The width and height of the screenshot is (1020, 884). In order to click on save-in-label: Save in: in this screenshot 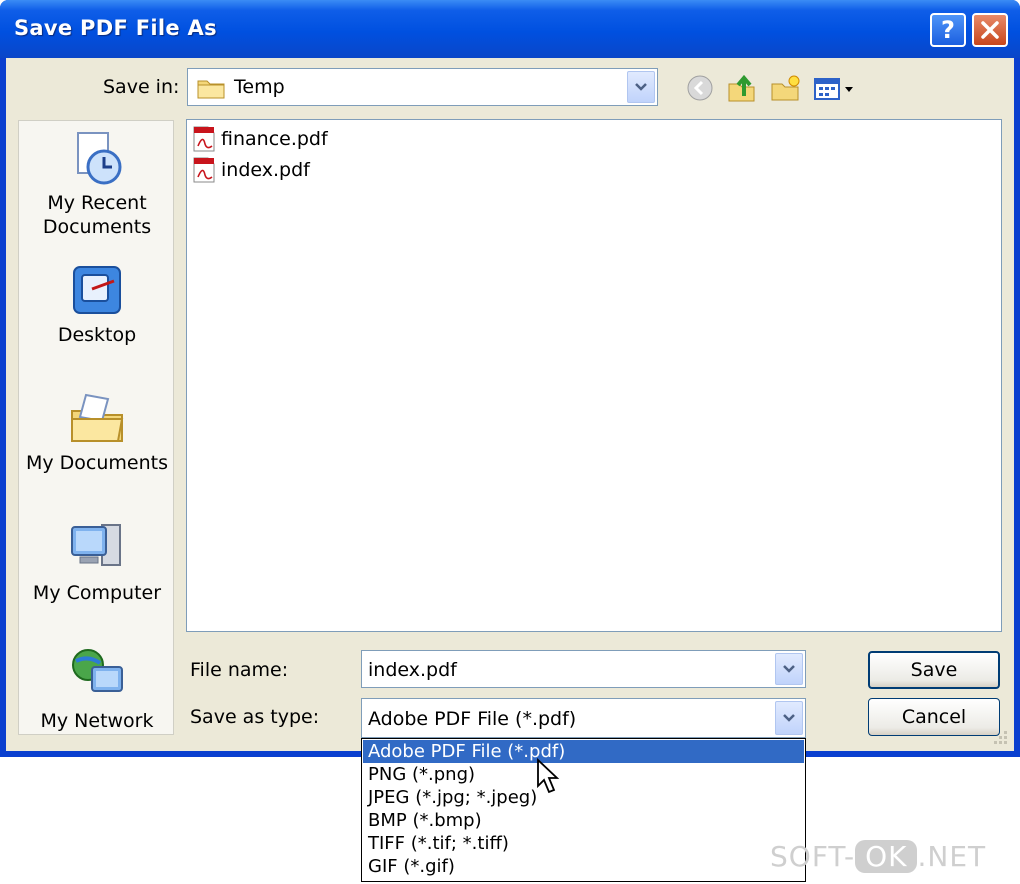, I will do `click(141, 87)`.